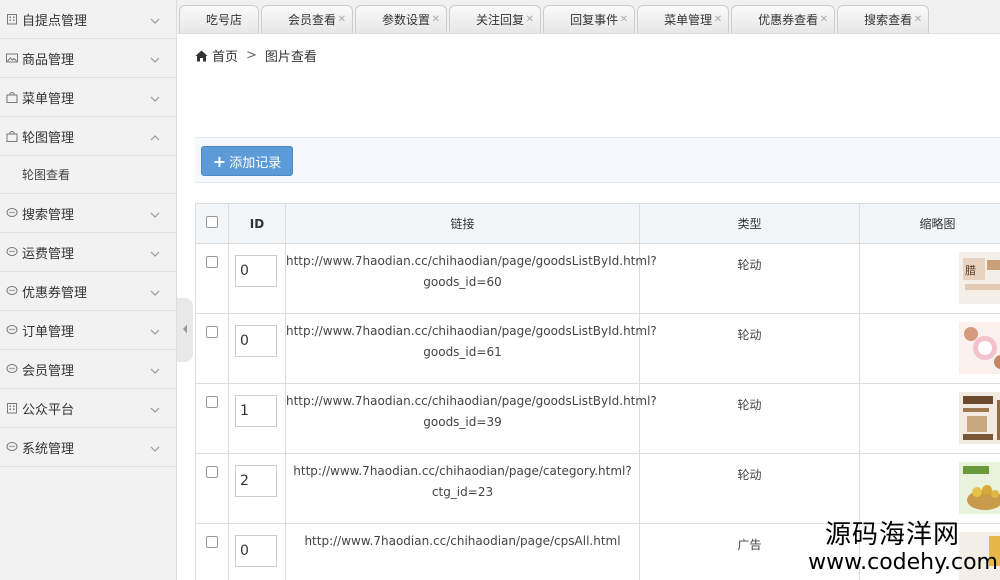 The height and width of the screenshot is (580, 1000). Describe the element at coordinates (257, 223) in the screenshot. I see `header-id: ID` at that location.